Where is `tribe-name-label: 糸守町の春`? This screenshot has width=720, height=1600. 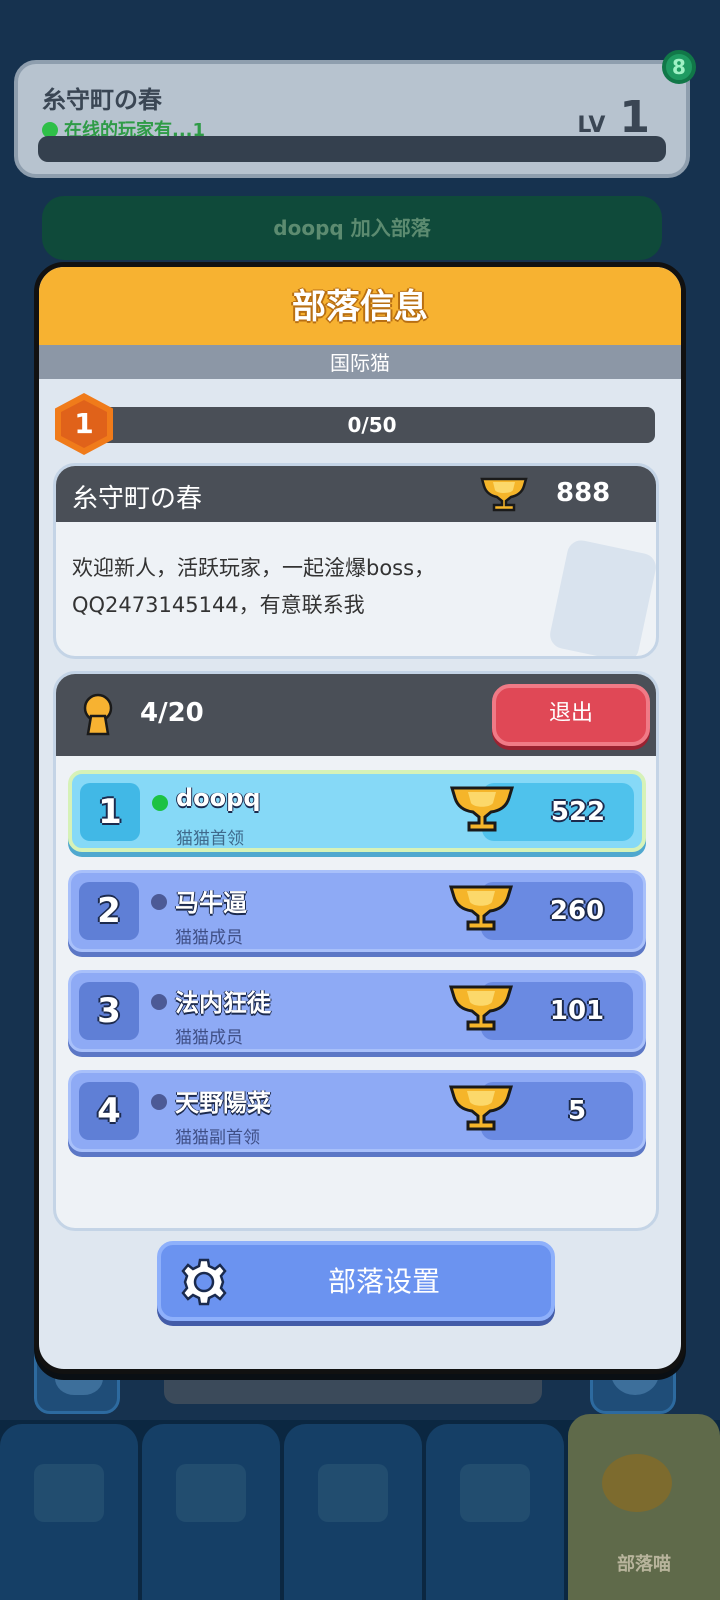 tribe-name-label: 糸守町の春 is located at coordinates (137, 499).